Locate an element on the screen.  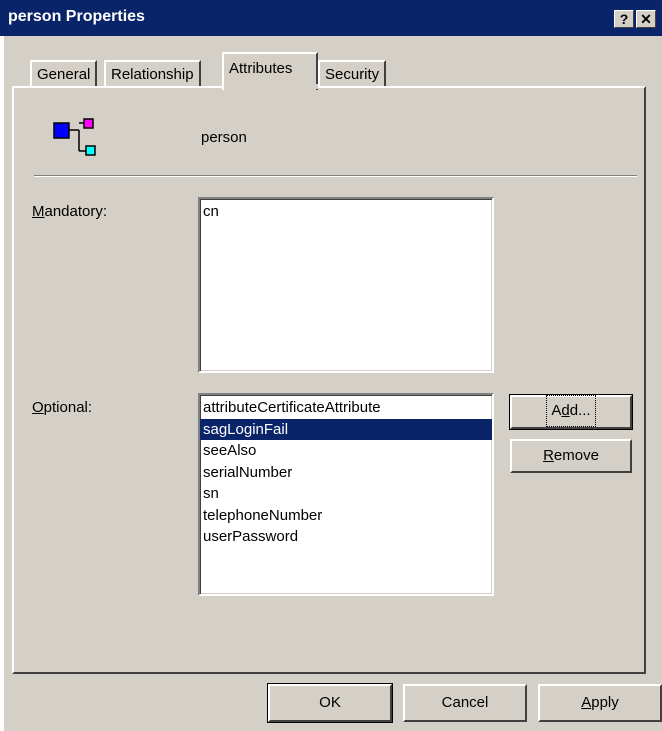
list-item: sn is located at coordinates (346, 494).